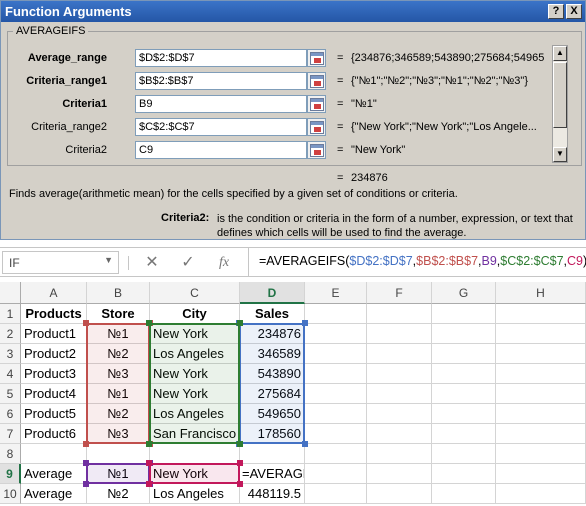 The image size is (586, 506). Describe the element at coordinates (464, 314) in the screenshot. I see `cell-g1` at that location.